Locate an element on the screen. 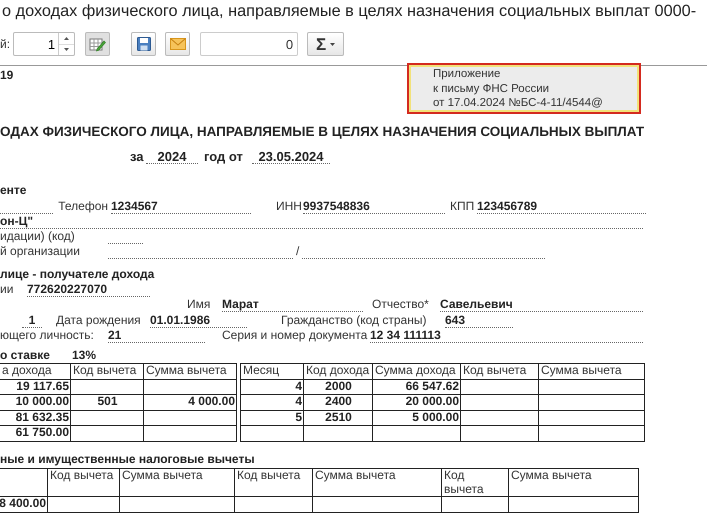 The height and width of the screenshot is (513, 707). field-label: ИНН is located at coordinates (289, 206).